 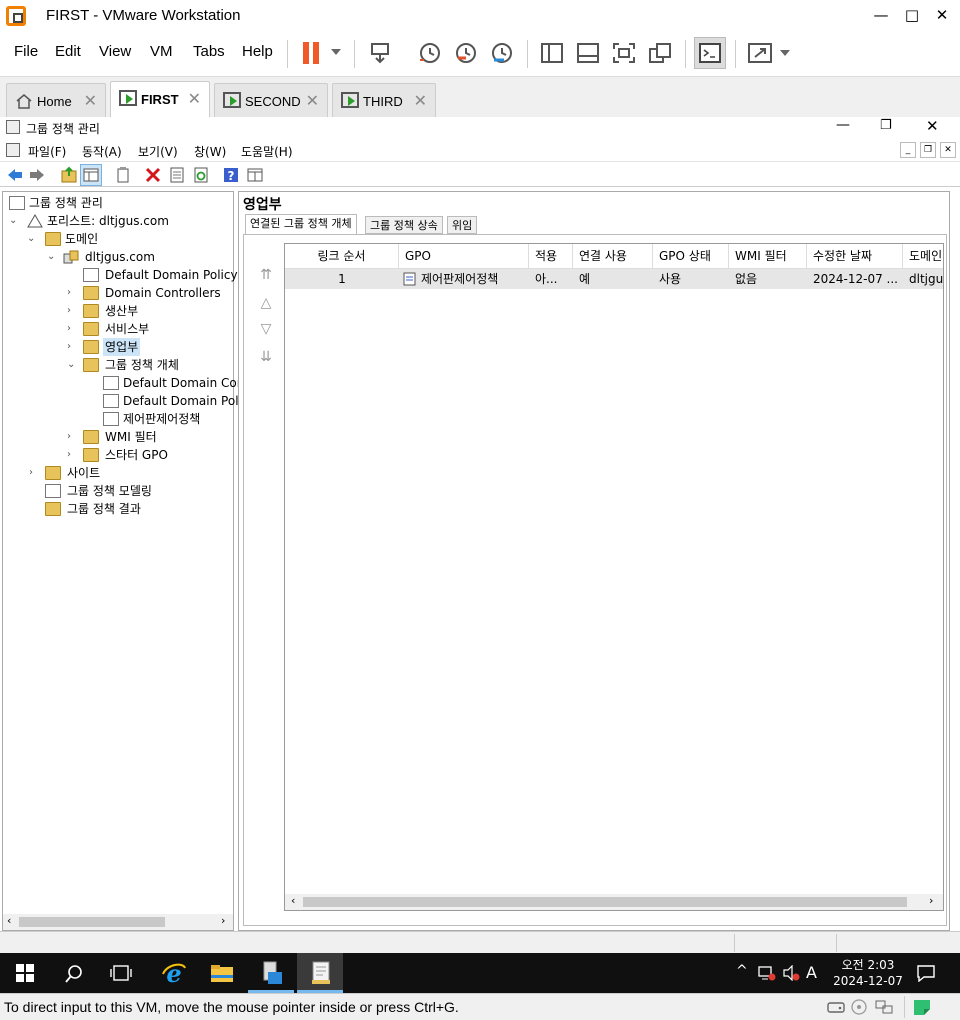 I want to click on tab-inheritance: 그룹 정책 상속, so click(x=404, y=225).